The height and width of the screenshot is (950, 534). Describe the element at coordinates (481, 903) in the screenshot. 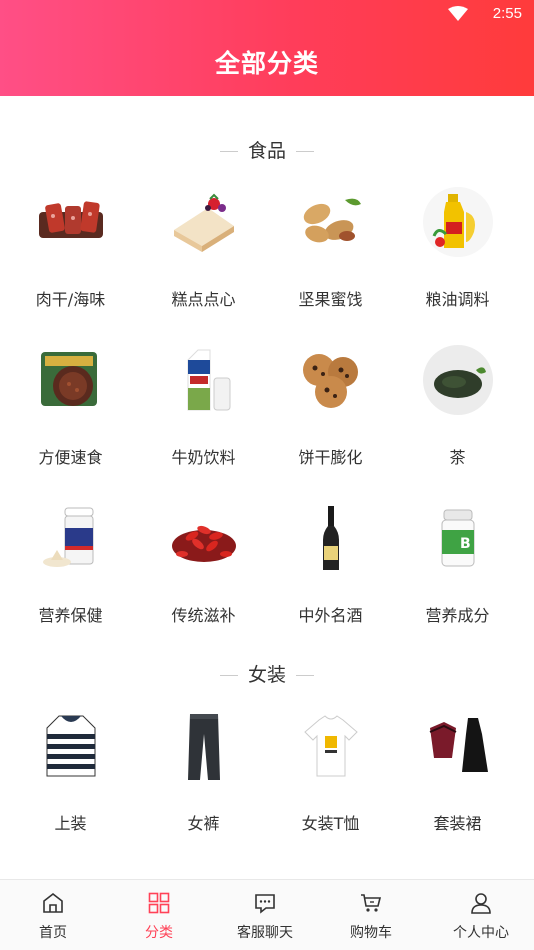

I see `user-icon` at that location.